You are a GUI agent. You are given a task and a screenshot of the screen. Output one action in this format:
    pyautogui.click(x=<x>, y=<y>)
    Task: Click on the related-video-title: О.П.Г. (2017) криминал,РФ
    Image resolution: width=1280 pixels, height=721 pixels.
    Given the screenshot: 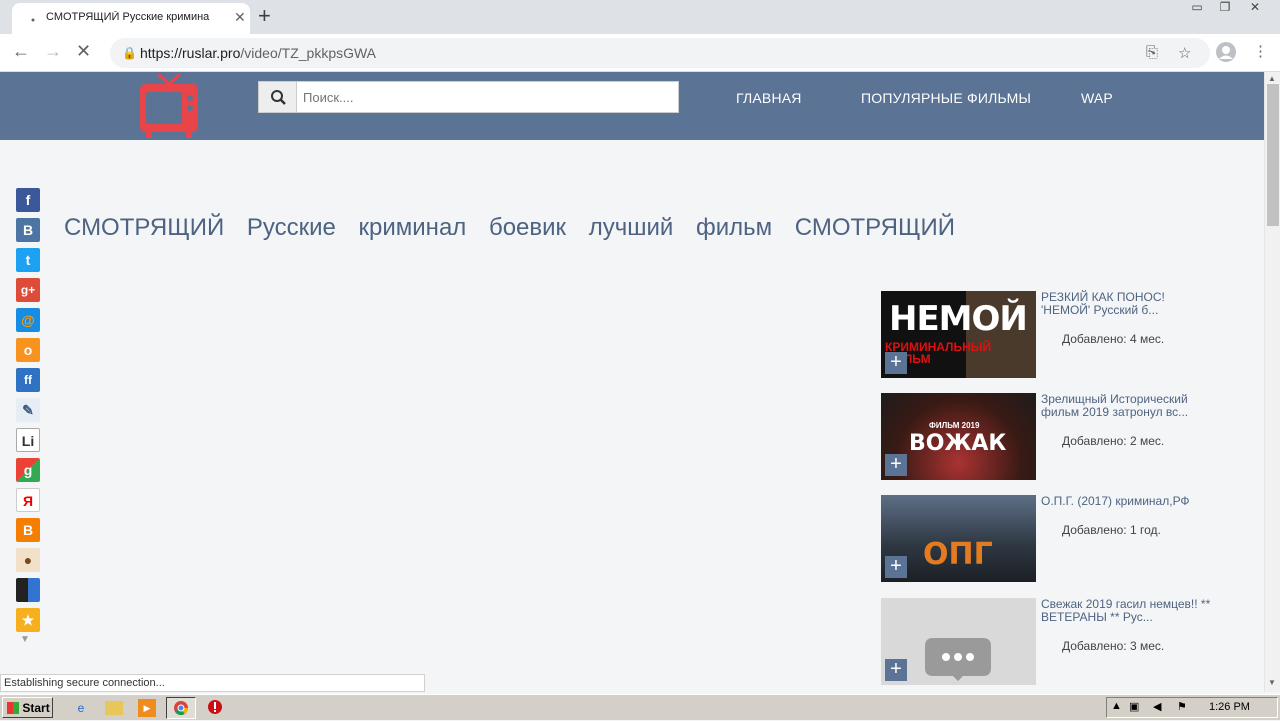 What is the action you would take?
    pyautogui.click(x=1126, y=501)
    